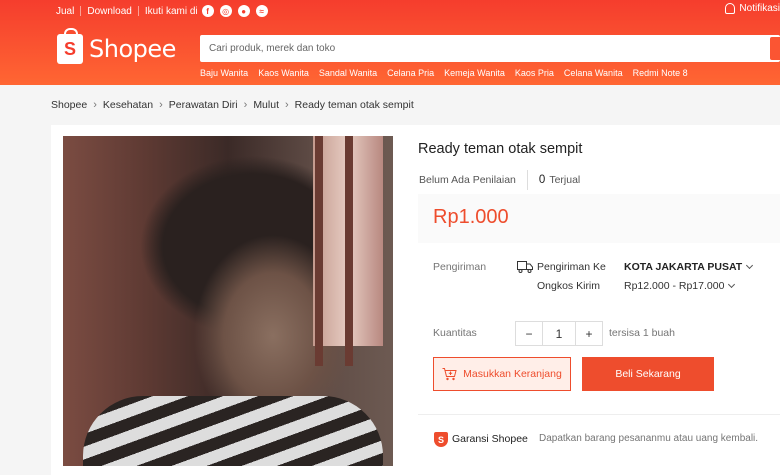  I want to click on shipping-cost-label: Ongkos Kirim, so click(569, 286).